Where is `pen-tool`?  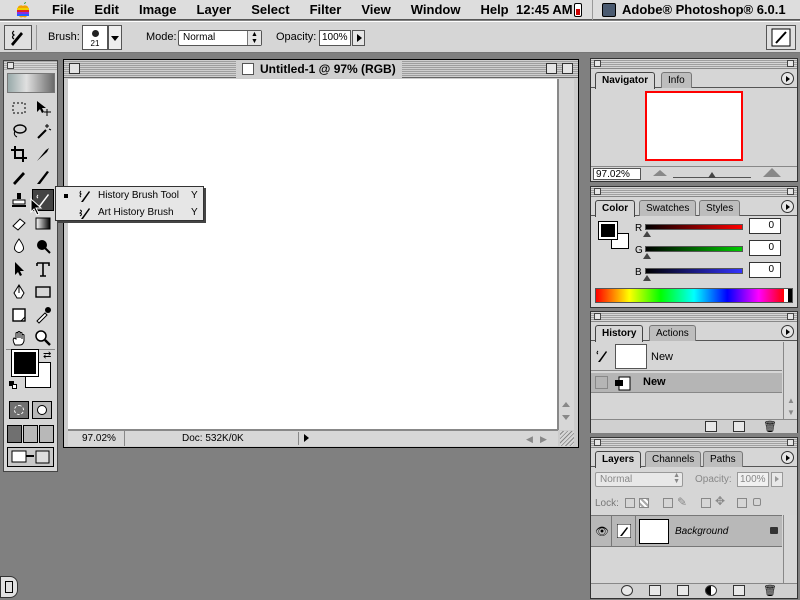 pen-tool is located at coordinates (19, 292).